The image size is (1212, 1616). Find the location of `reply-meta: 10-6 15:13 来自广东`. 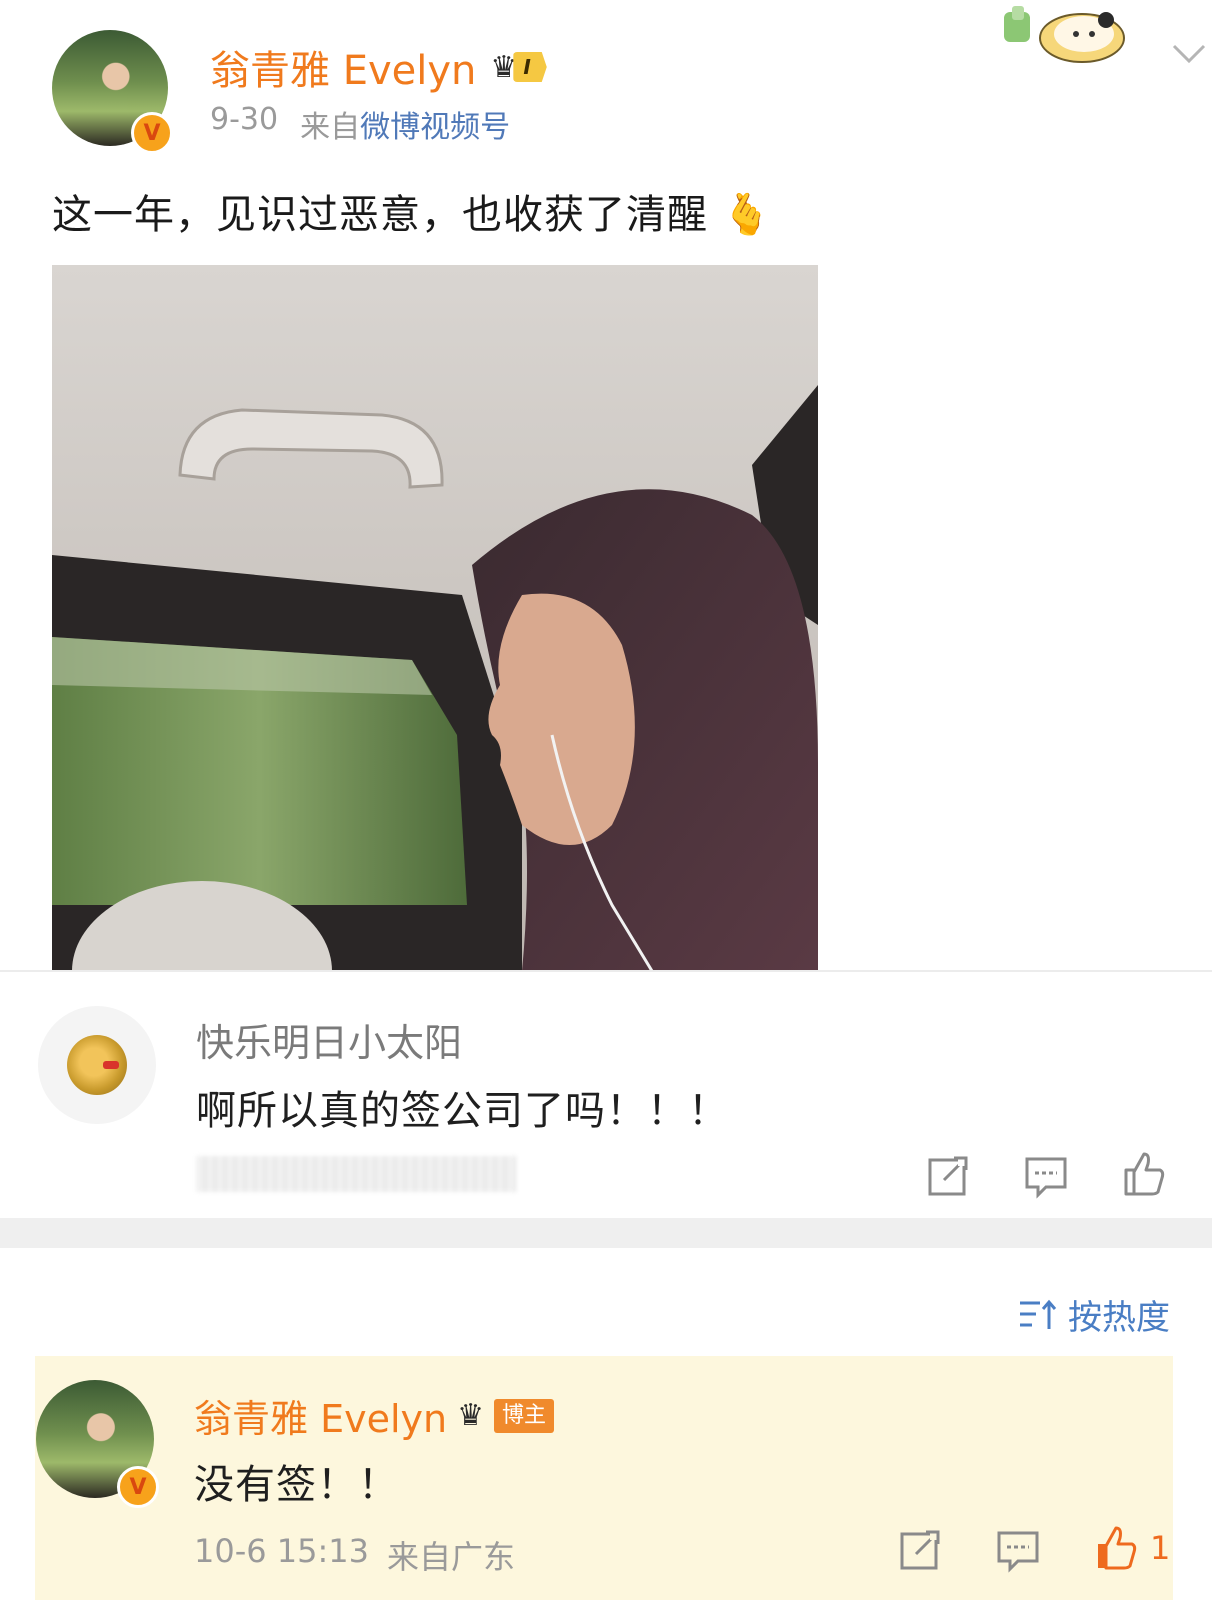

reply-meta: 10-6 15:13 来自广东 is located at coordinates (354, 1555).